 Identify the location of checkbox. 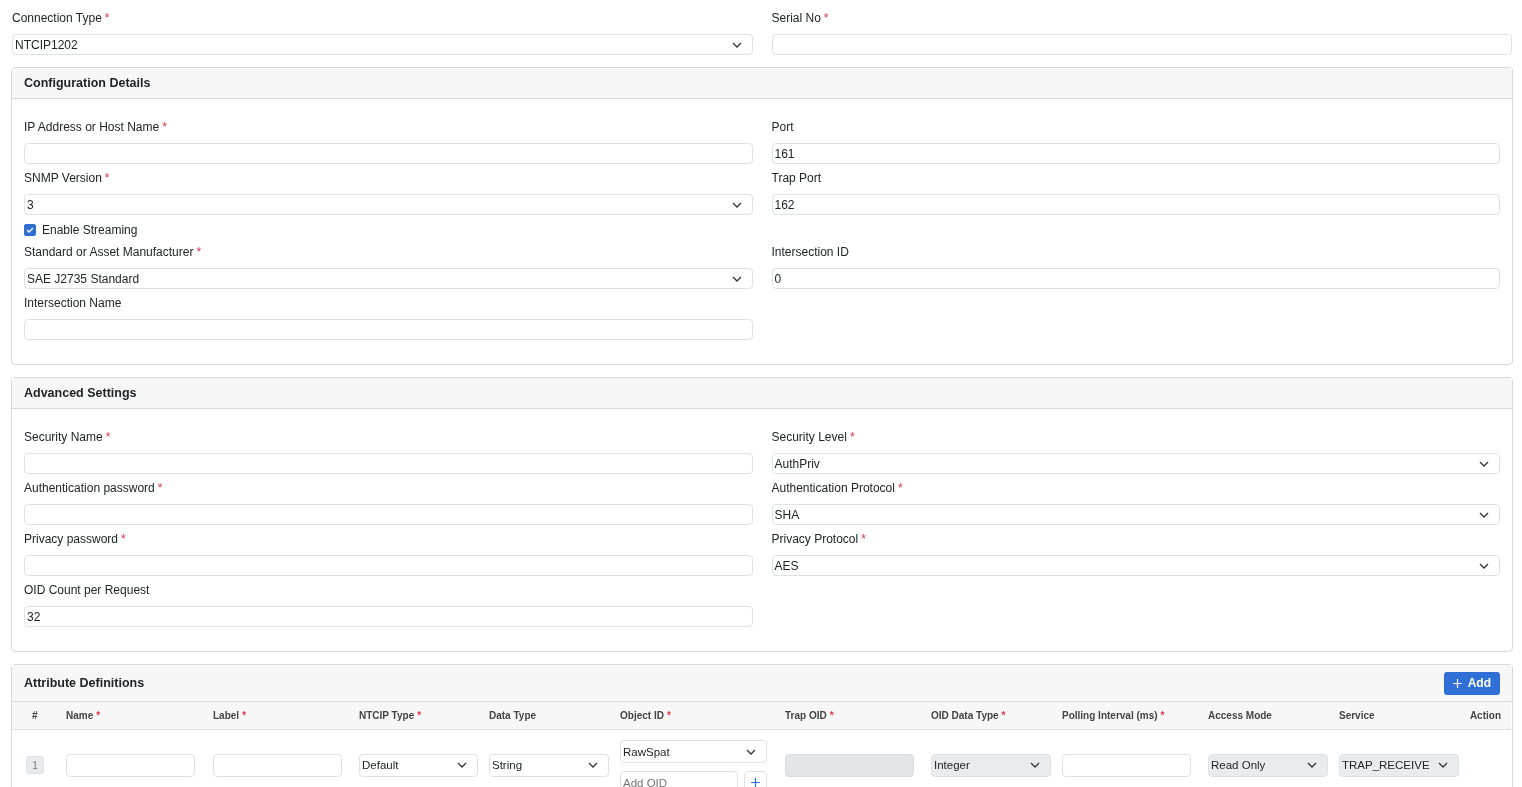
(30, 230).